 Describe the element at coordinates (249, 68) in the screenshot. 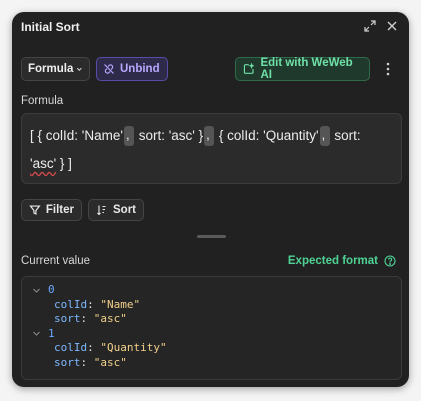

I see `ai-edit-icon` at that location.